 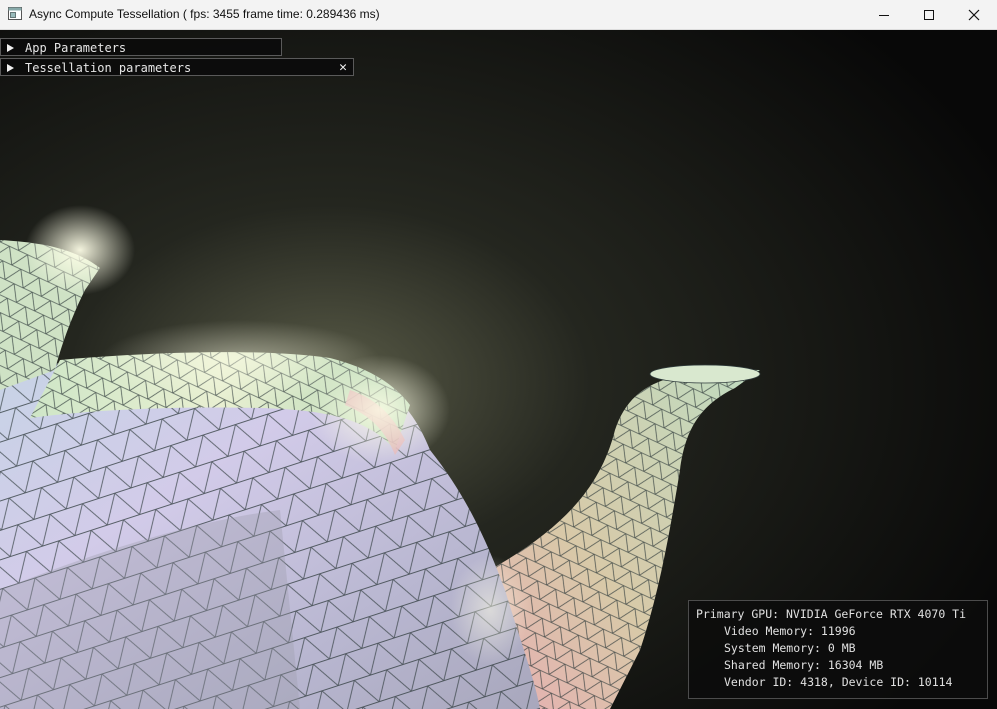 What do you see at coordinates (141, 47) in the screenshot?
I see `panel-app-parameters: App Parameters` at bounding box center [141, 47].